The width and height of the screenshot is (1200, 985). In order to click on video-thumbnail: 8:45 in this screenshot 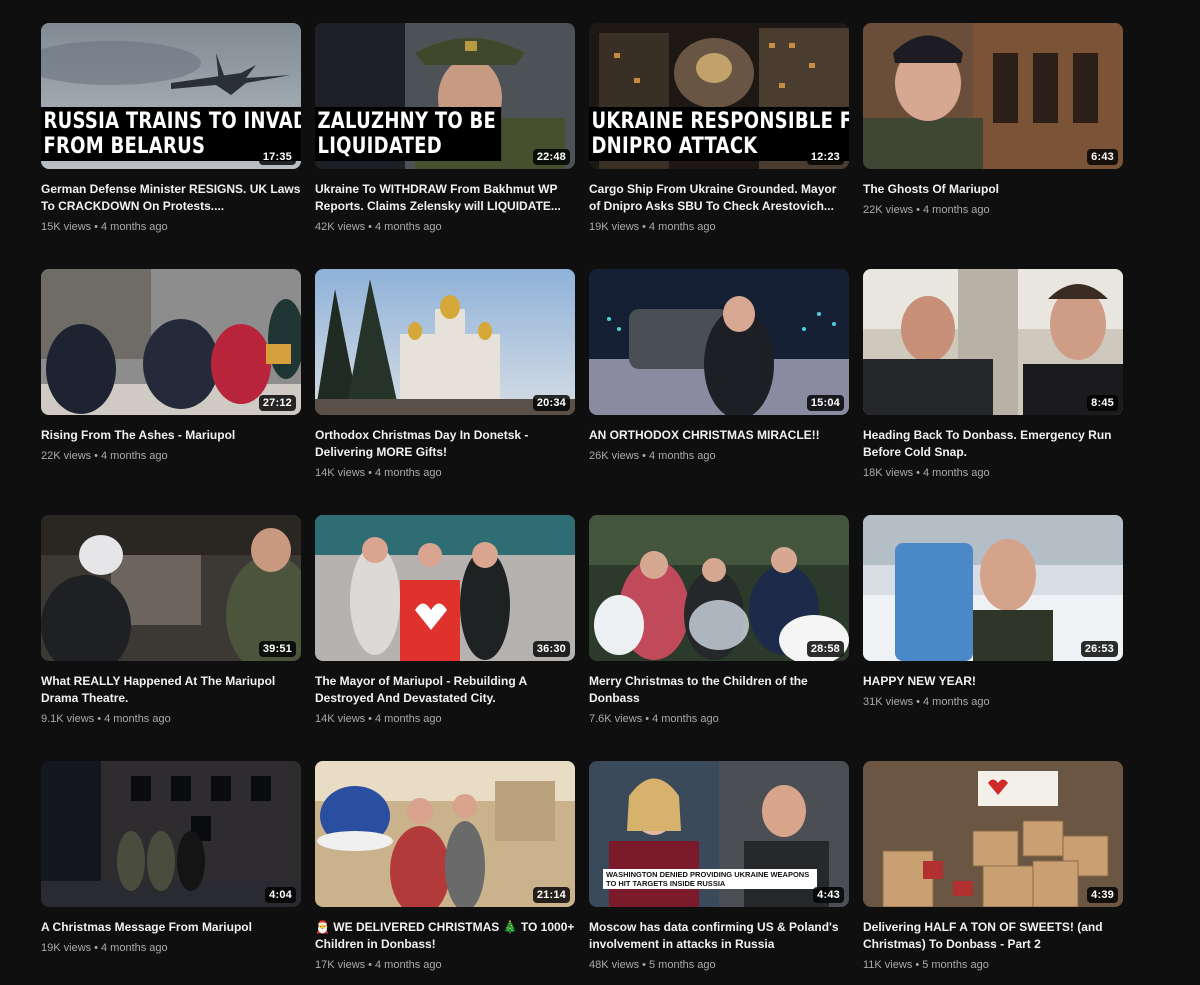, I will do `click(993, 342)`.